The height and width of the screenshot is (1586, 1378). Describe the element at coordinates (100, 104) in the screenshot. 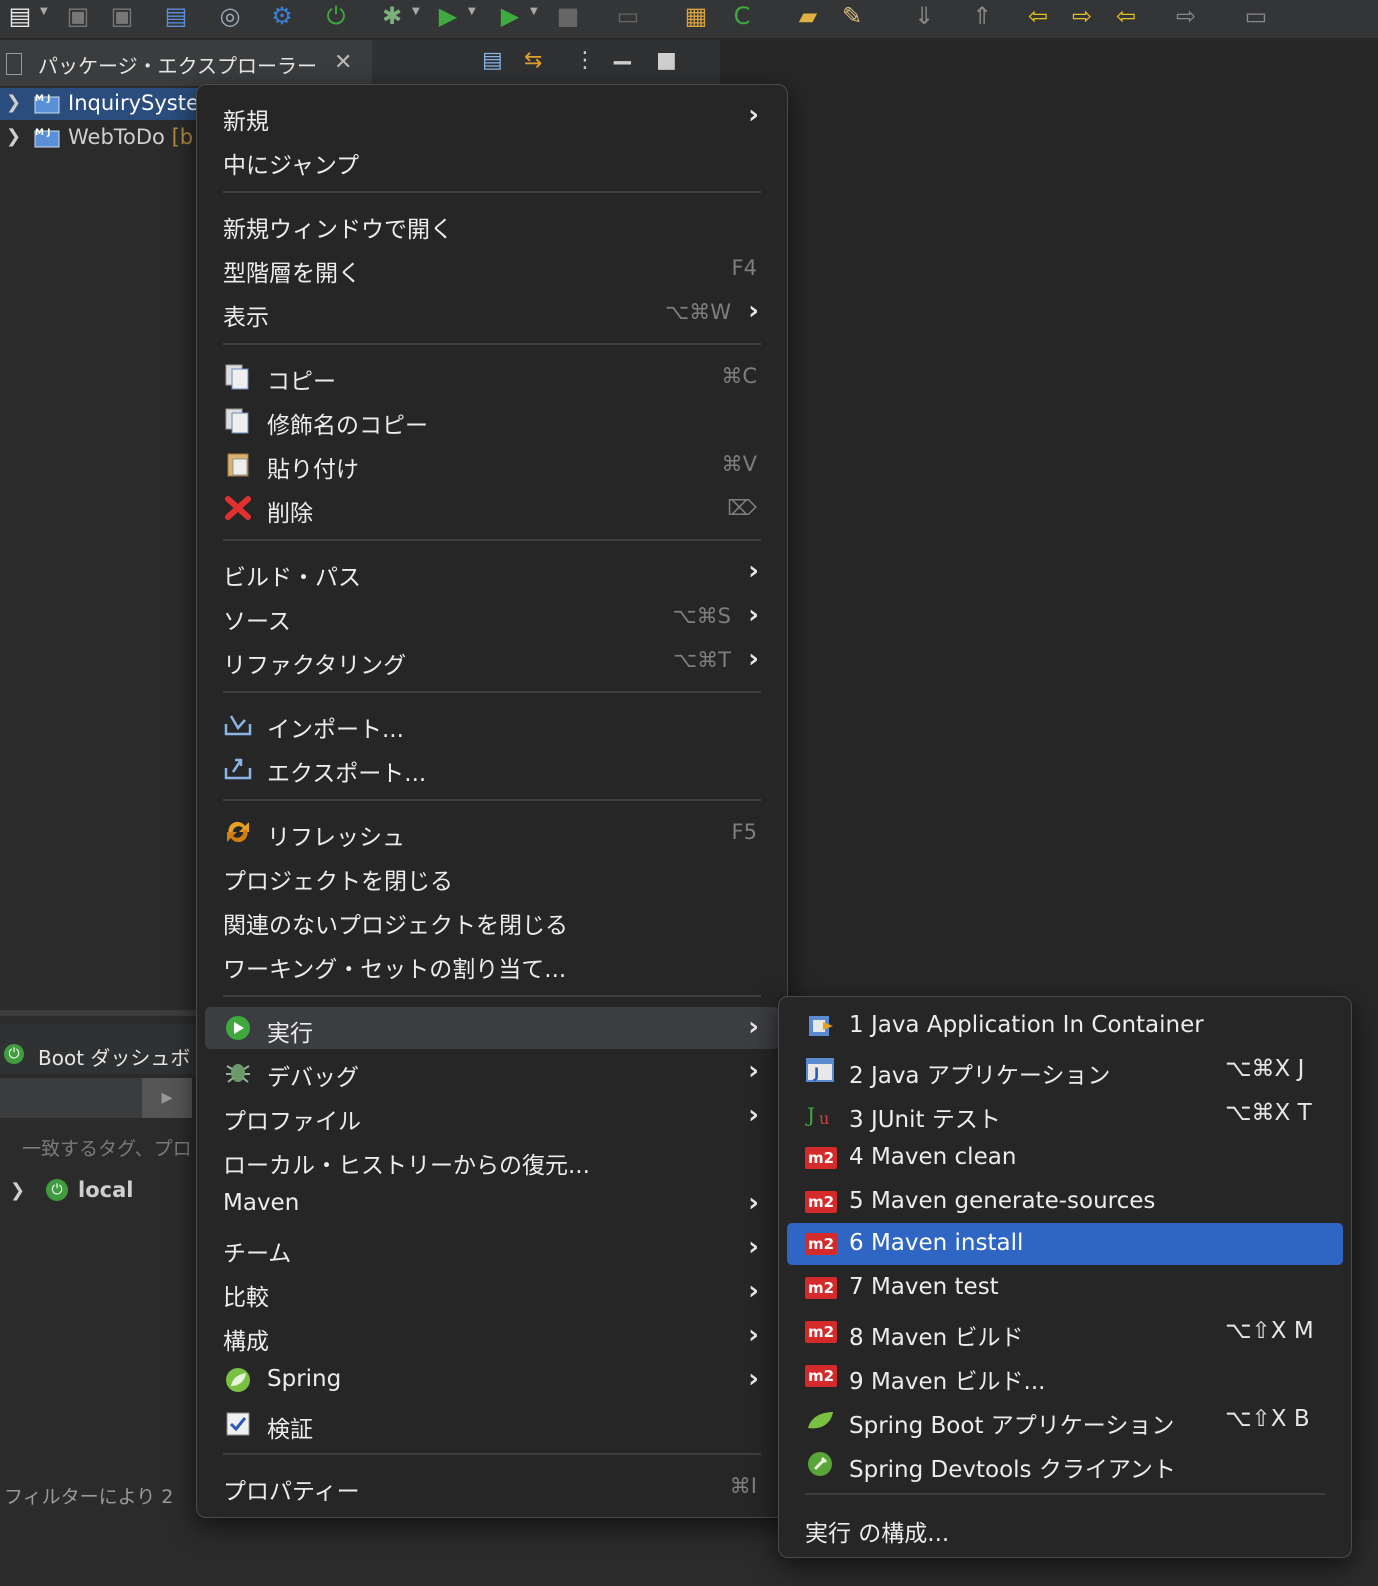

I see `tree-item-project: ❯ M J InquirySyste` at that location.